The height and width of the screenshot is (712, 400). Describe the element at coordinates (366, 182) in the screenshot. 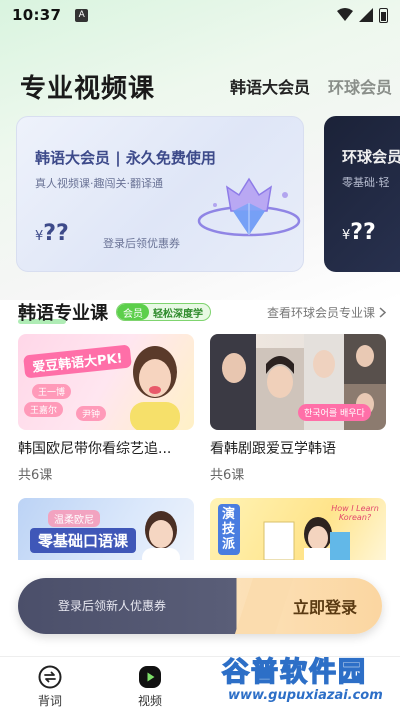

I see `card-subtitle: 零基础·轻` at that location.